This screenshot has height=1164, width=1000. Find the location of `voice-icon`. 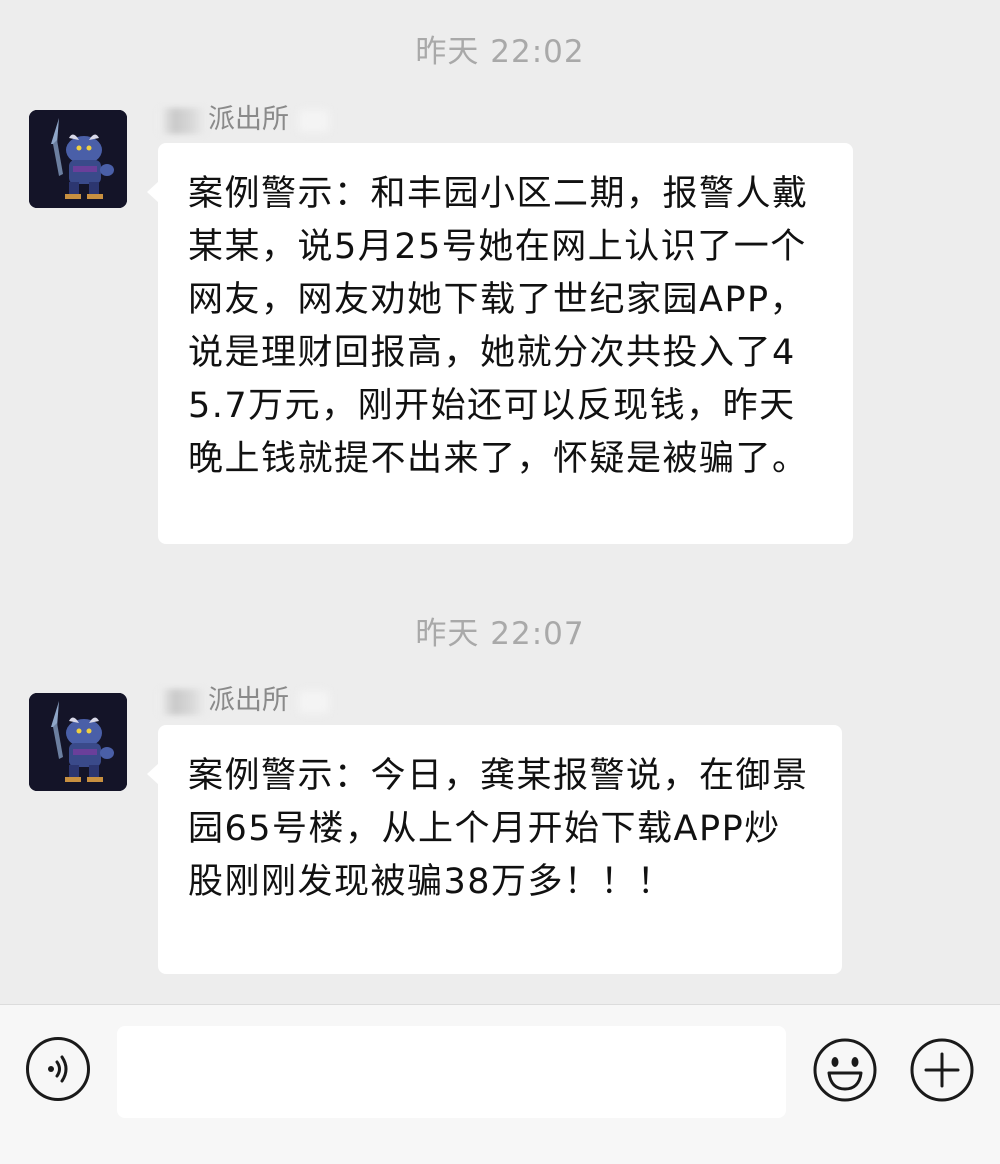

voice-icon is located at coordinates (58, 1069).